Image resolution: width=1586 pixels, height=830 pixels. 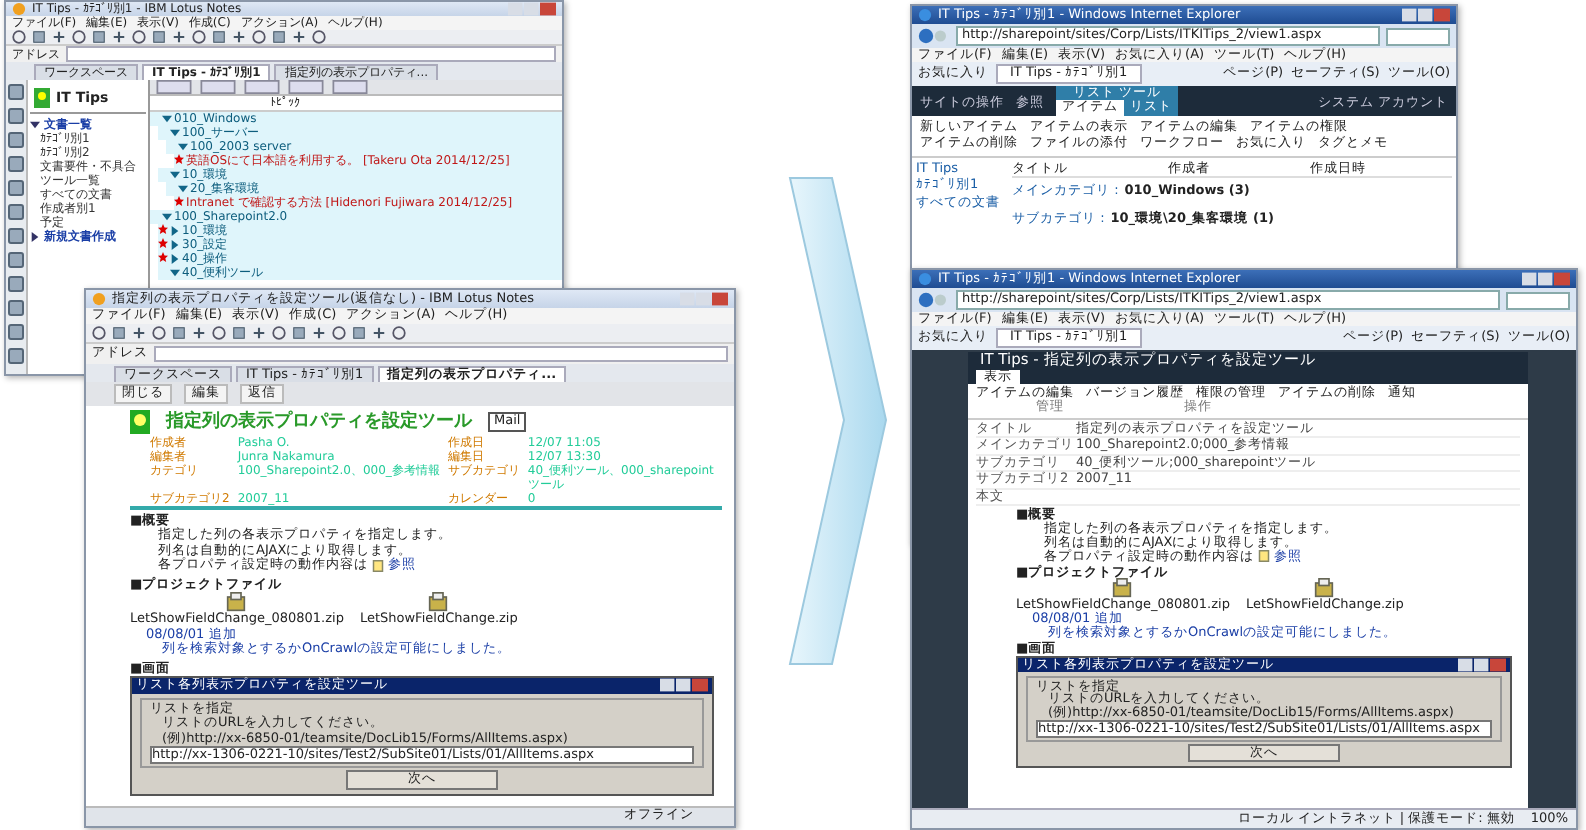 What do you see at coordinates (319, 422) in the screenshot?
I see `document-title: 指定列の表示プロパティを設定ツール` at bounding box center [319, 422].